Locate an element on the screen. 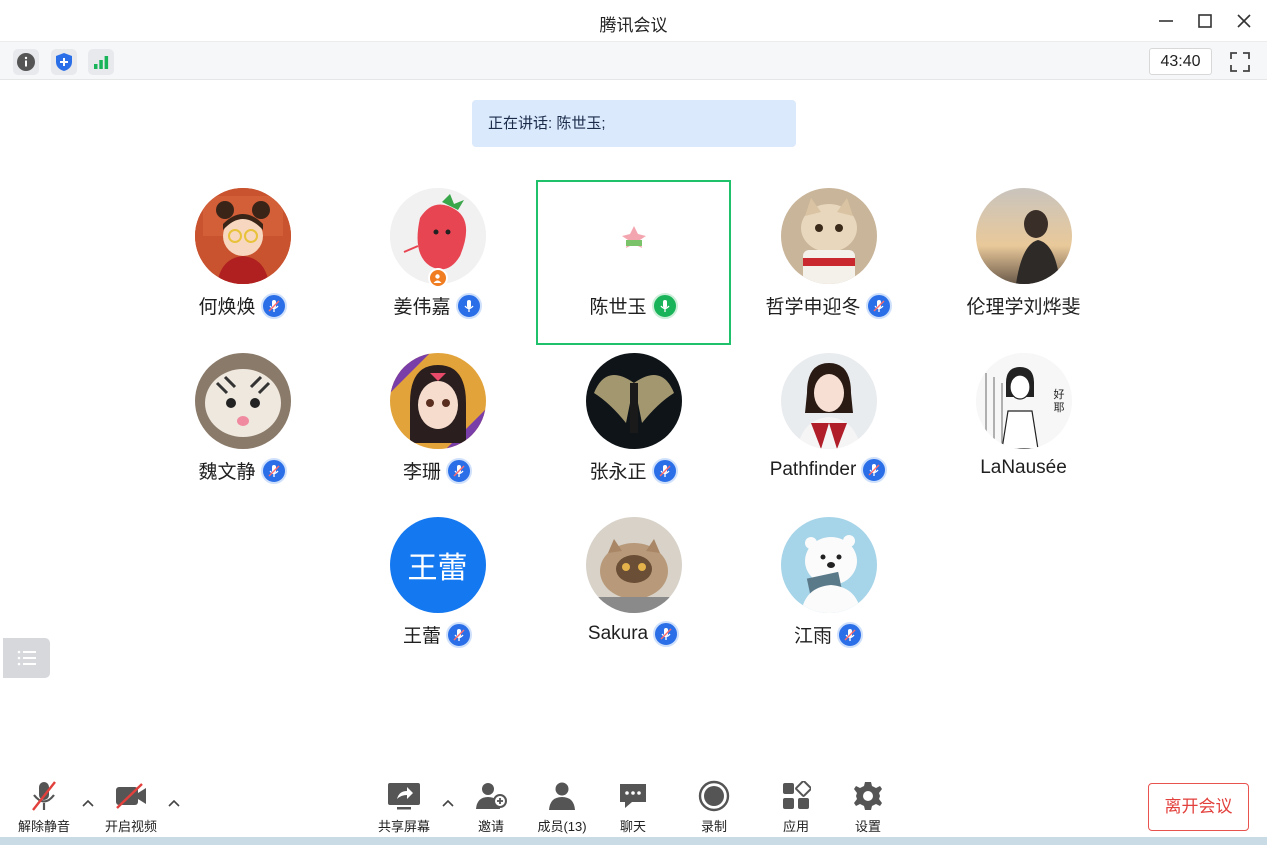  close-icon is located at coordinates (1244, 21).